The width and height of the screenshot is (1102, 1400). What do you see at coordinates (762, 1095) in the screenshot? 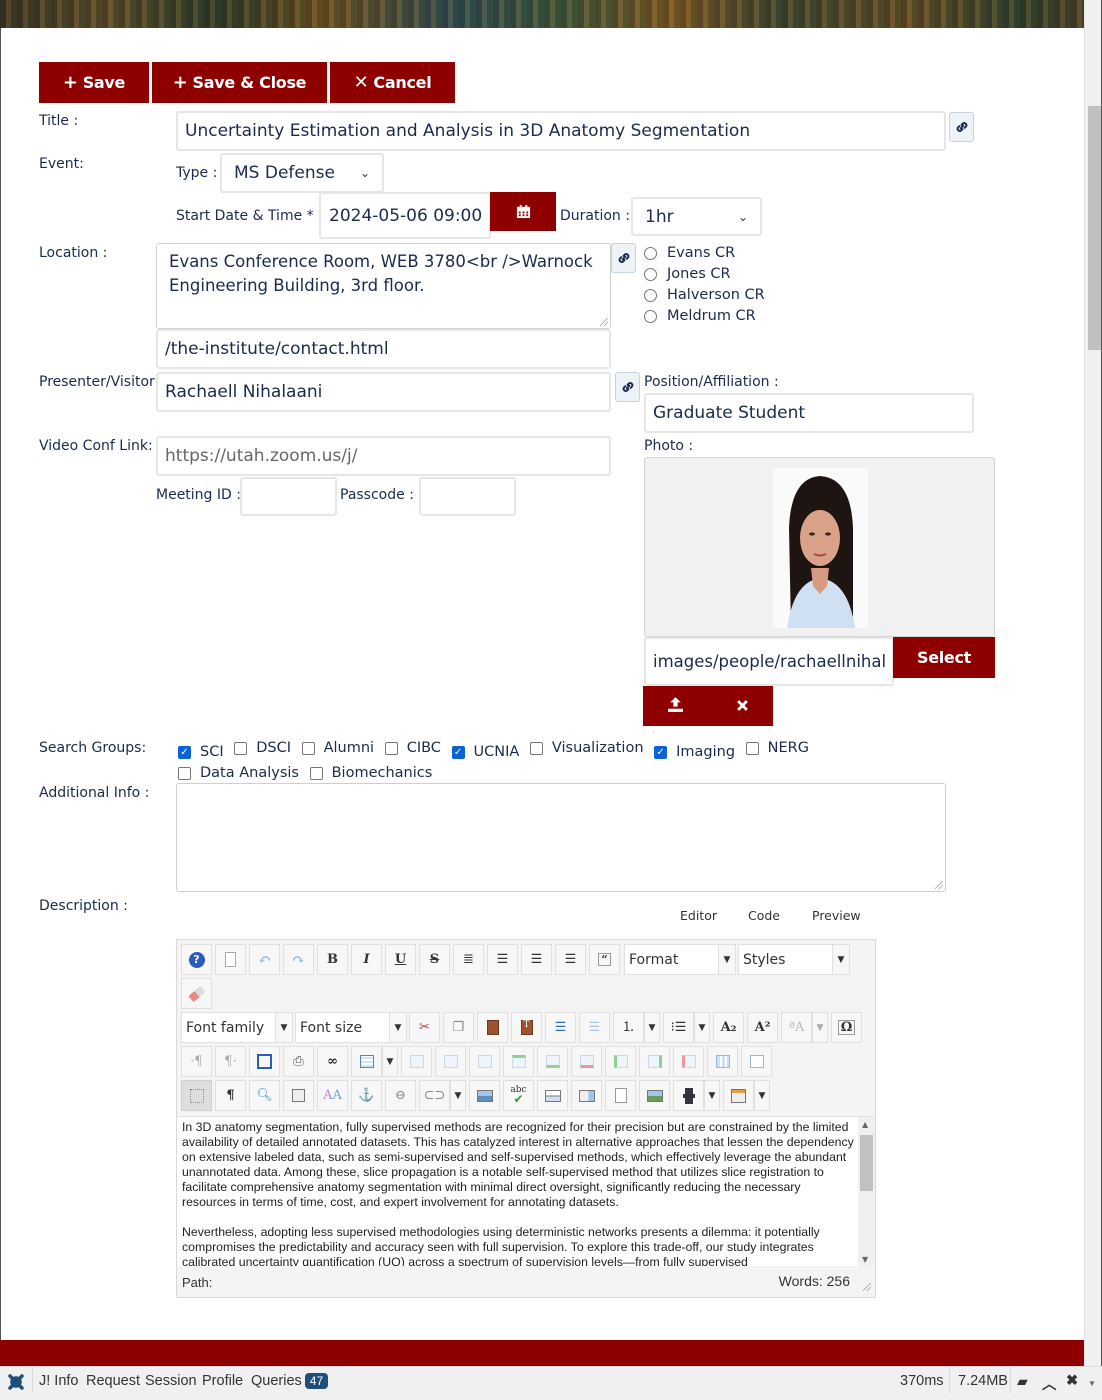
I see `module-dropdown: ▼` at bounding box center [762, 1095].